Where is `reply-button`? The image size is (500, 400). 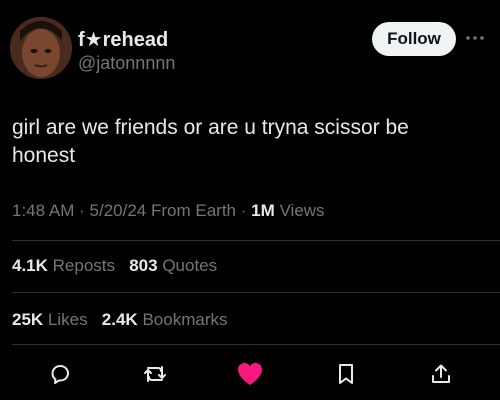
reply-button is located at coordinates (60, 374).